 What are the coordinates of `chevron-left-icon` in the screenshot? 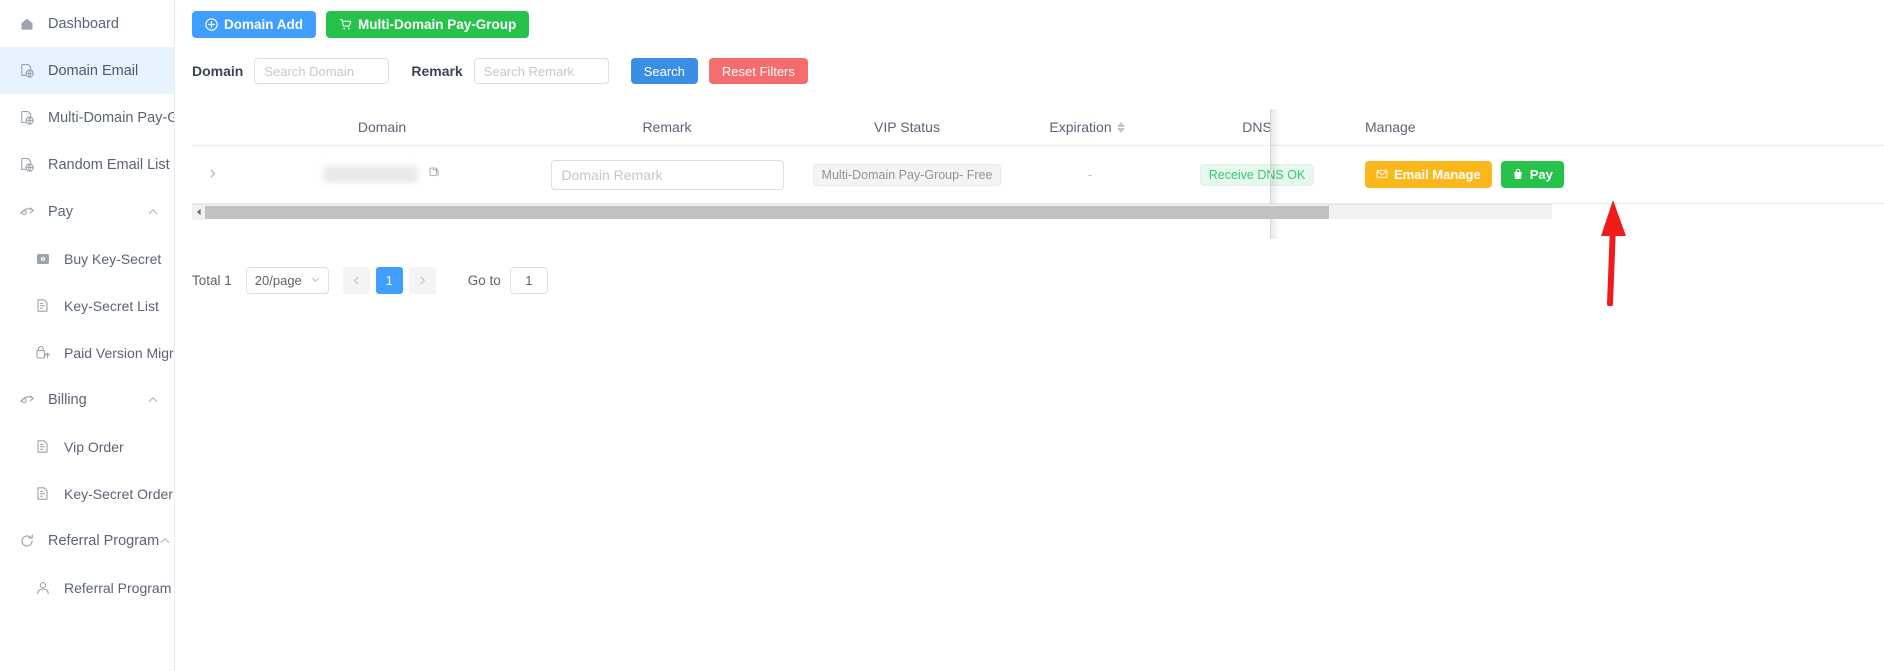 It's located at (198, 212).